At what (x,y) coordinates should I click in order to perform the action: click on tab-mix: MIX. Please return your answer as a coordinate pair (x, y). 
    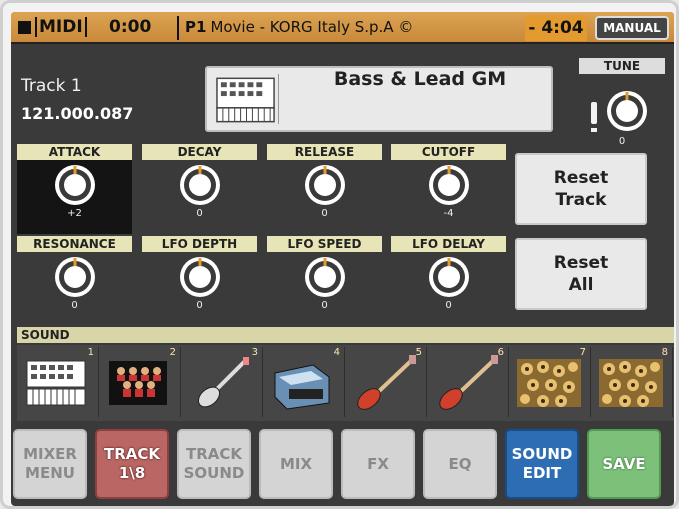
    Looking at the image, I should click on (296, 464).